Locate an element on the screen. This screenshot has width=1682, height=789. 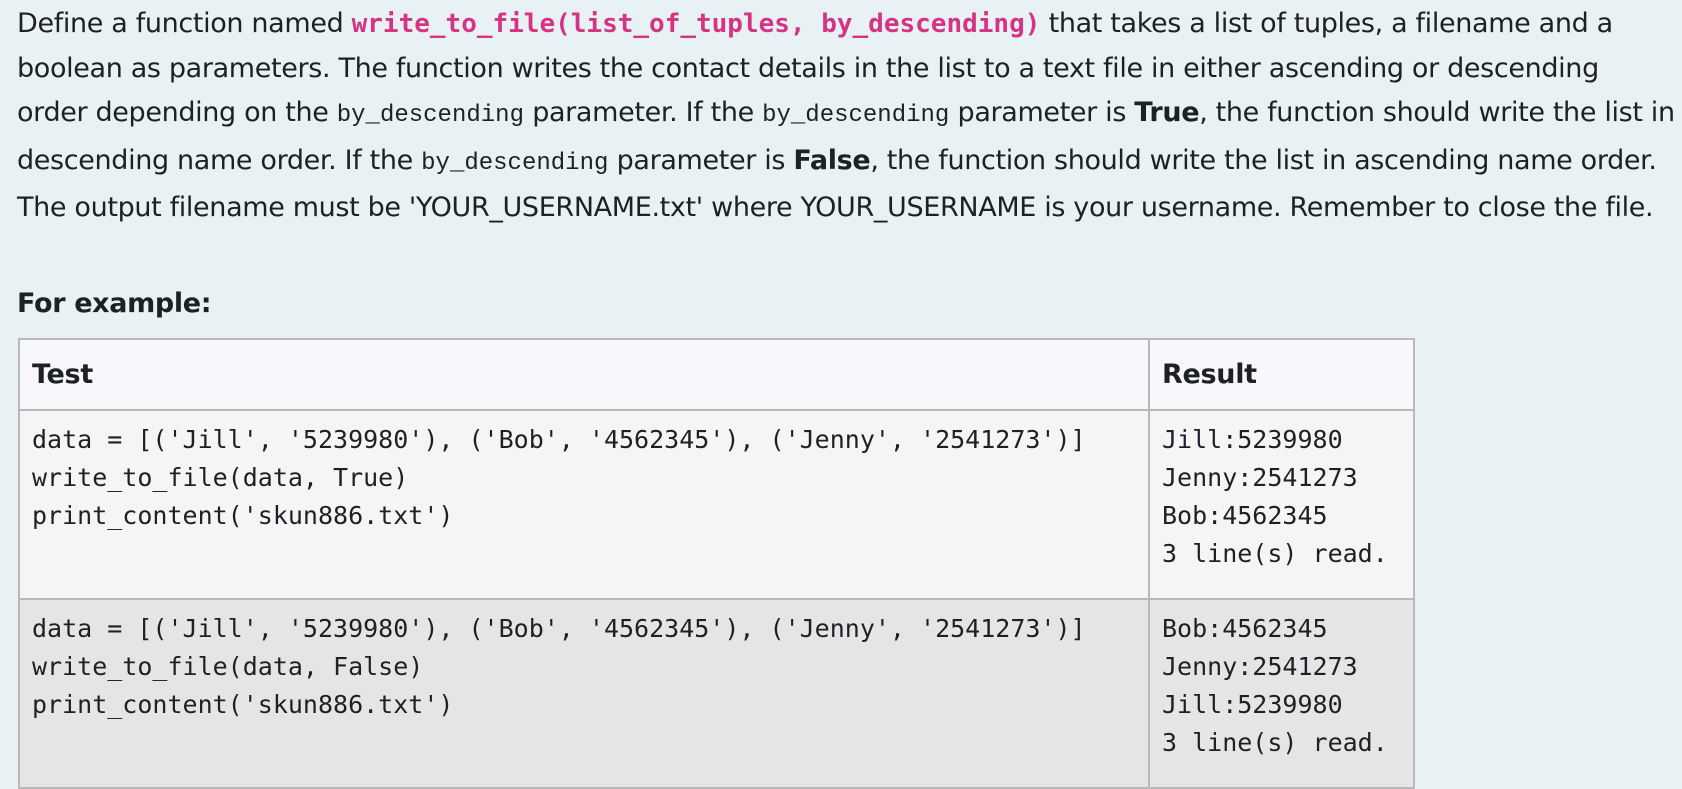
question-text-part: parameter. If the is located at coordinates (643, 112).